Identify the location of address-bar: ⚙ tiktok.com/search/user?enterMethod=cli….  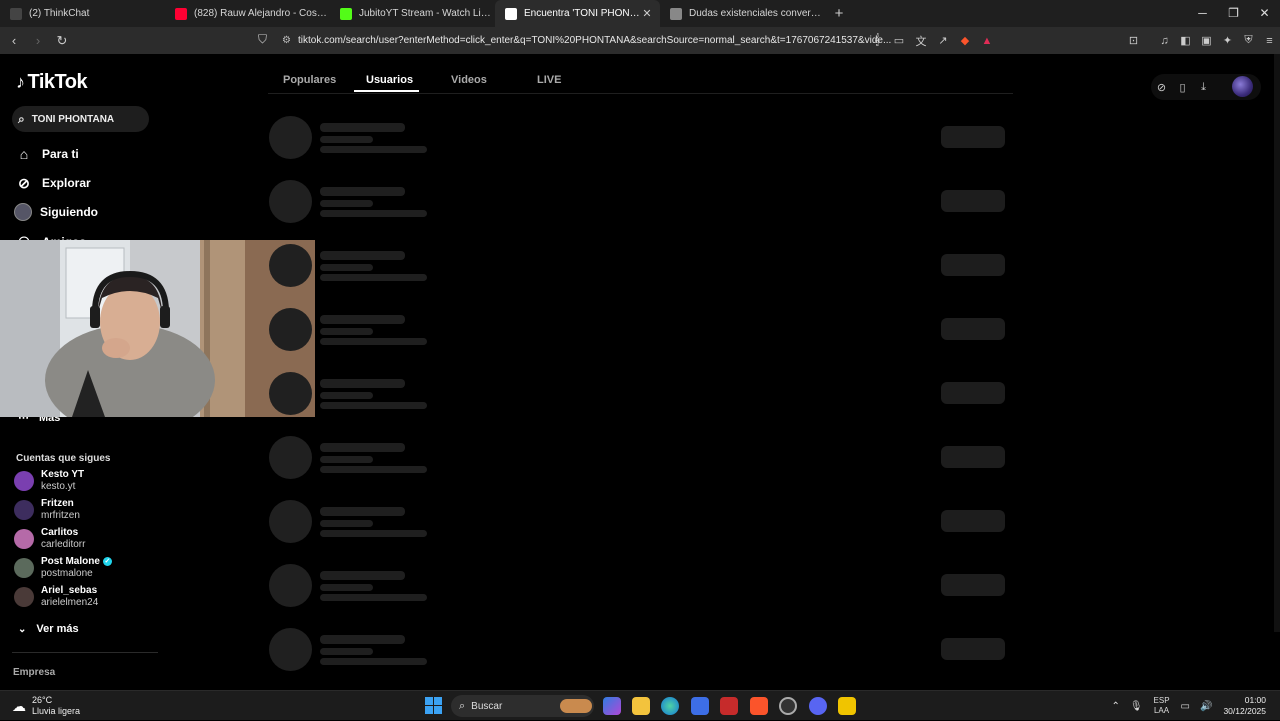
(592, 40).